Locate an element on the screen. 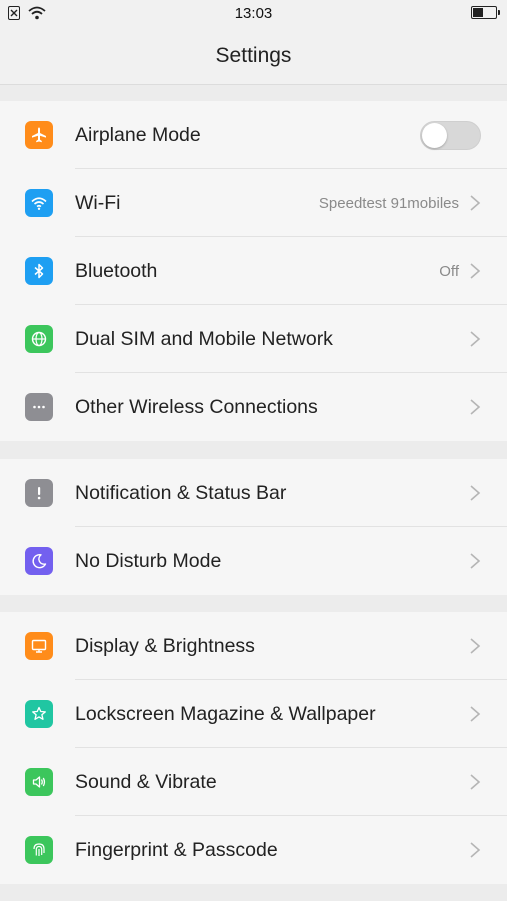 This screenshot has width=507, height=901. setting-label: Notification & Status Bar is located at coordinates (181, 492).